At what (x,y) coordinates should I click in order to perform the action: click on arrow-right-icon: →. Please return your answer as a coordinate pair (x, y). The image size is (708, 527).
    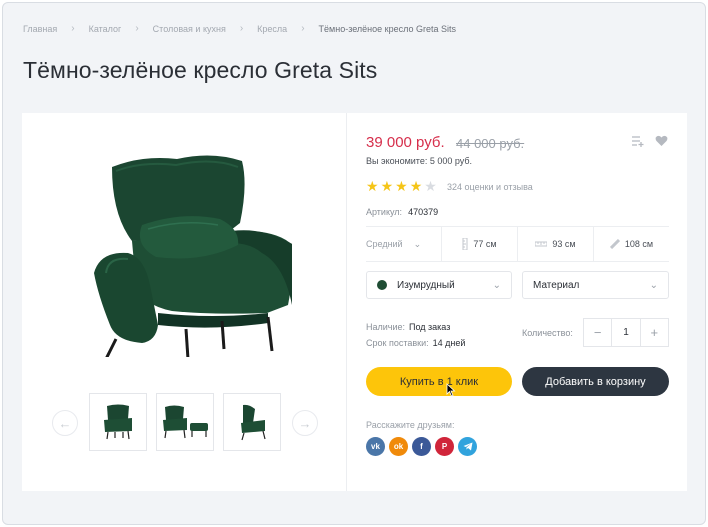
    Looking at the image, I should click on (305, 423).